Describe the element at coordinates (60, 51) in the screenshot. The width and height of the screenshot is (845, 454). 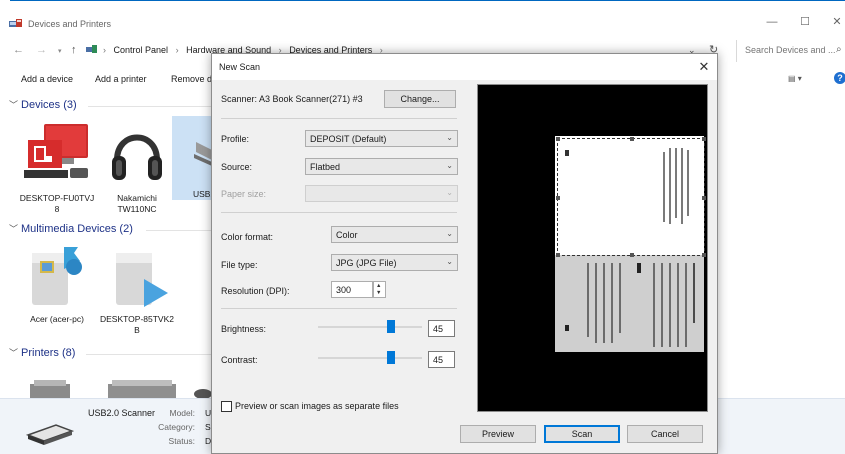
I see `recent-locations-chevron-icon: ▾` at that location.